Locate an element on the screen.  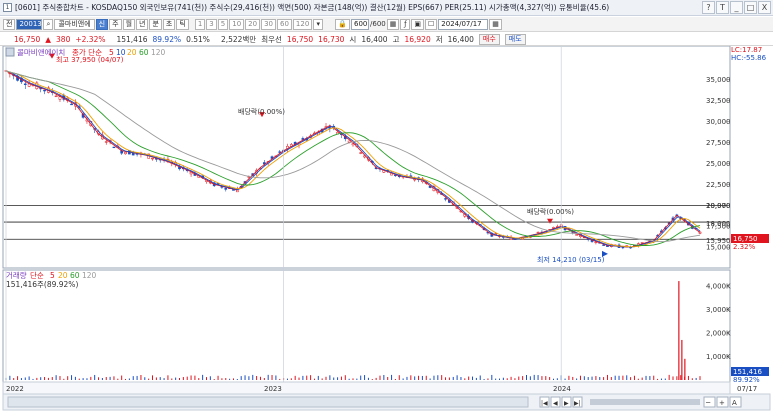
save-icon: ▣ is located at coordinates (417, 24).